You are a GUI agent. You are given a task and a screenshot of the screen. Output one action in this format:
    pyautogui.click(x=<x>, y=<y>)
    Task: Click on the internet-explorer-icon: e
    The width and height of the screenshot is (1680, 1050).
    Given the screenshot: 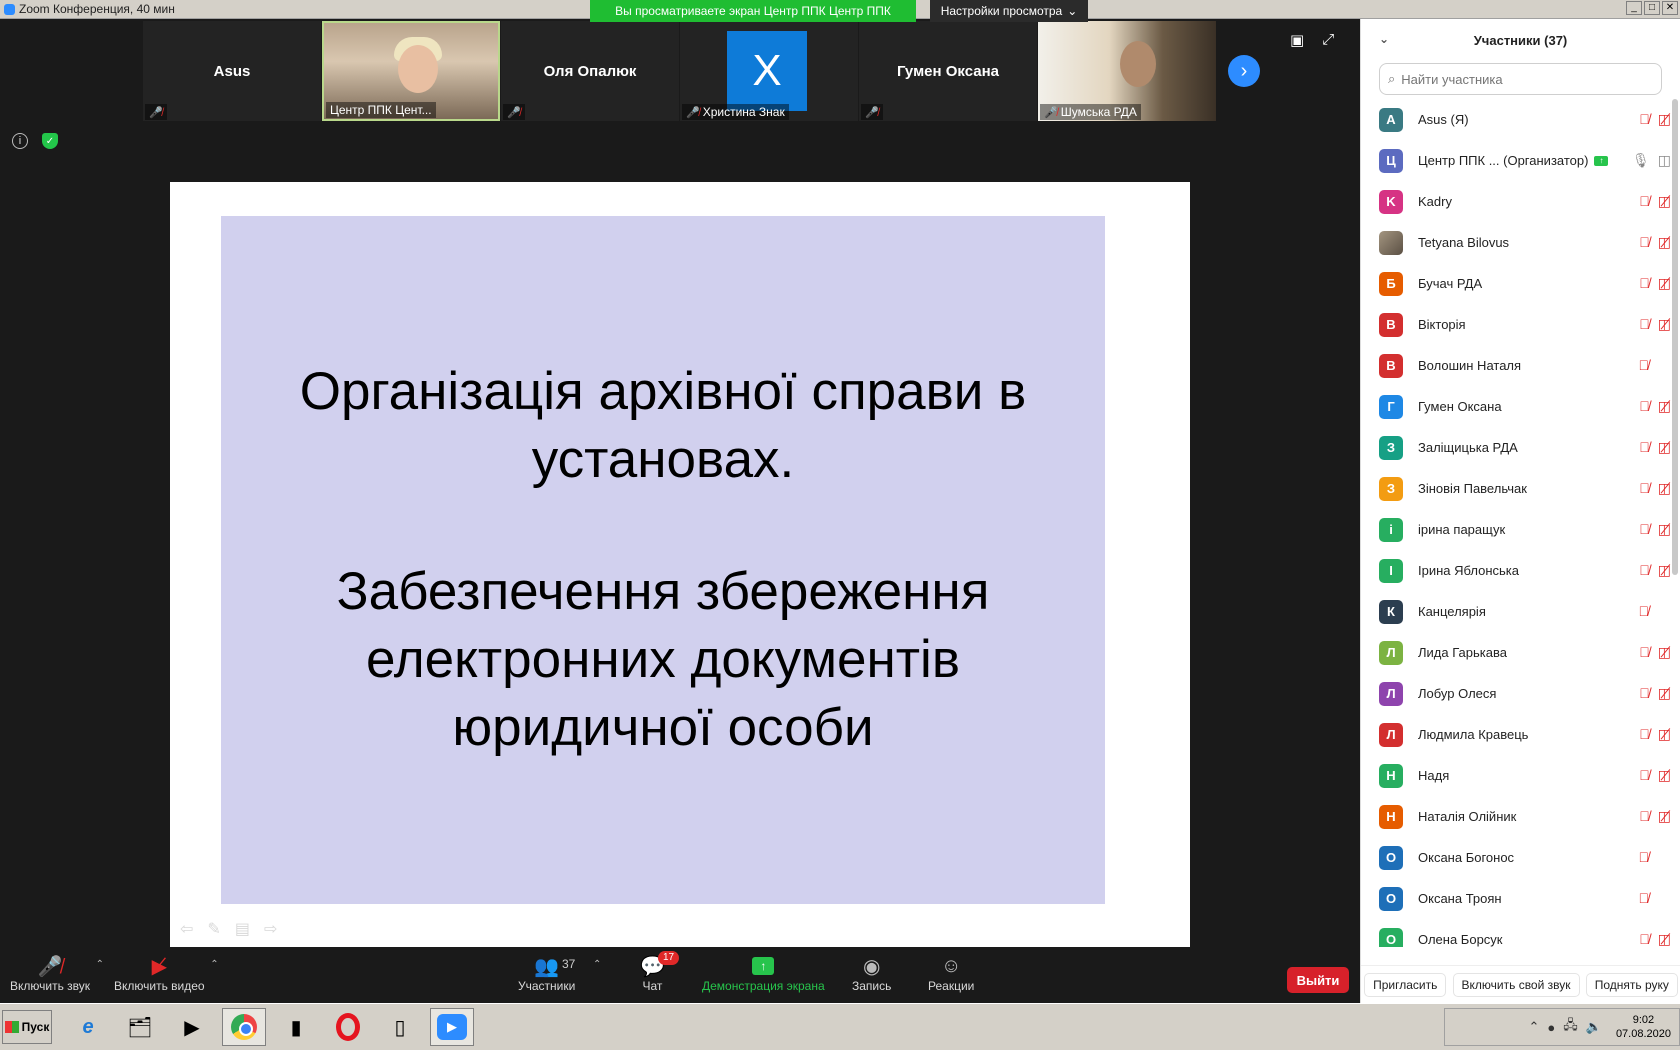 What is the action you would take?
    pyautogui.click(x=88, y=1027)
    